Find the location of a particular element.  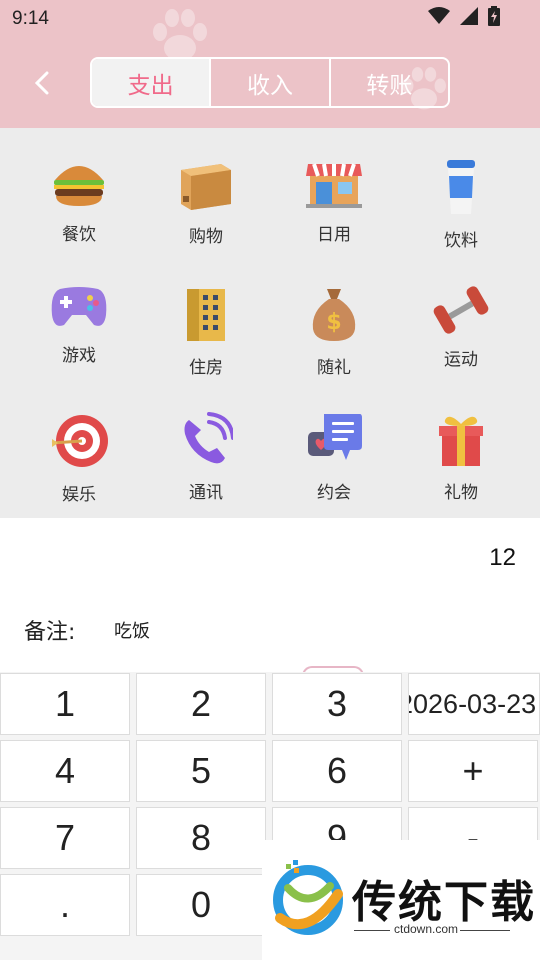

category-sports: 运动 is located at coordinates (461, 312).